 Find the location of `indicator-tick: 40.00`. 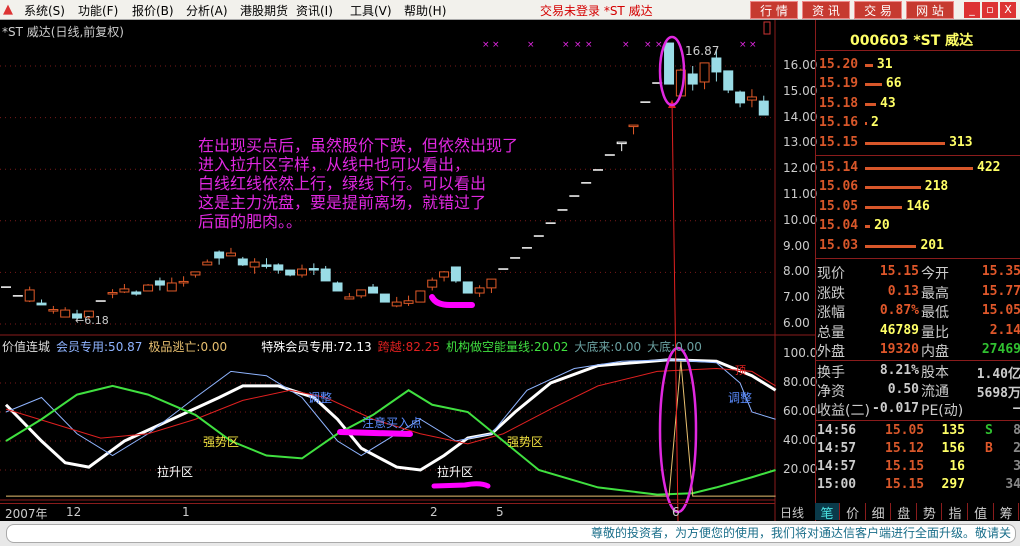

indicator-tick: 40.00 is located at coordinates (800, 440).